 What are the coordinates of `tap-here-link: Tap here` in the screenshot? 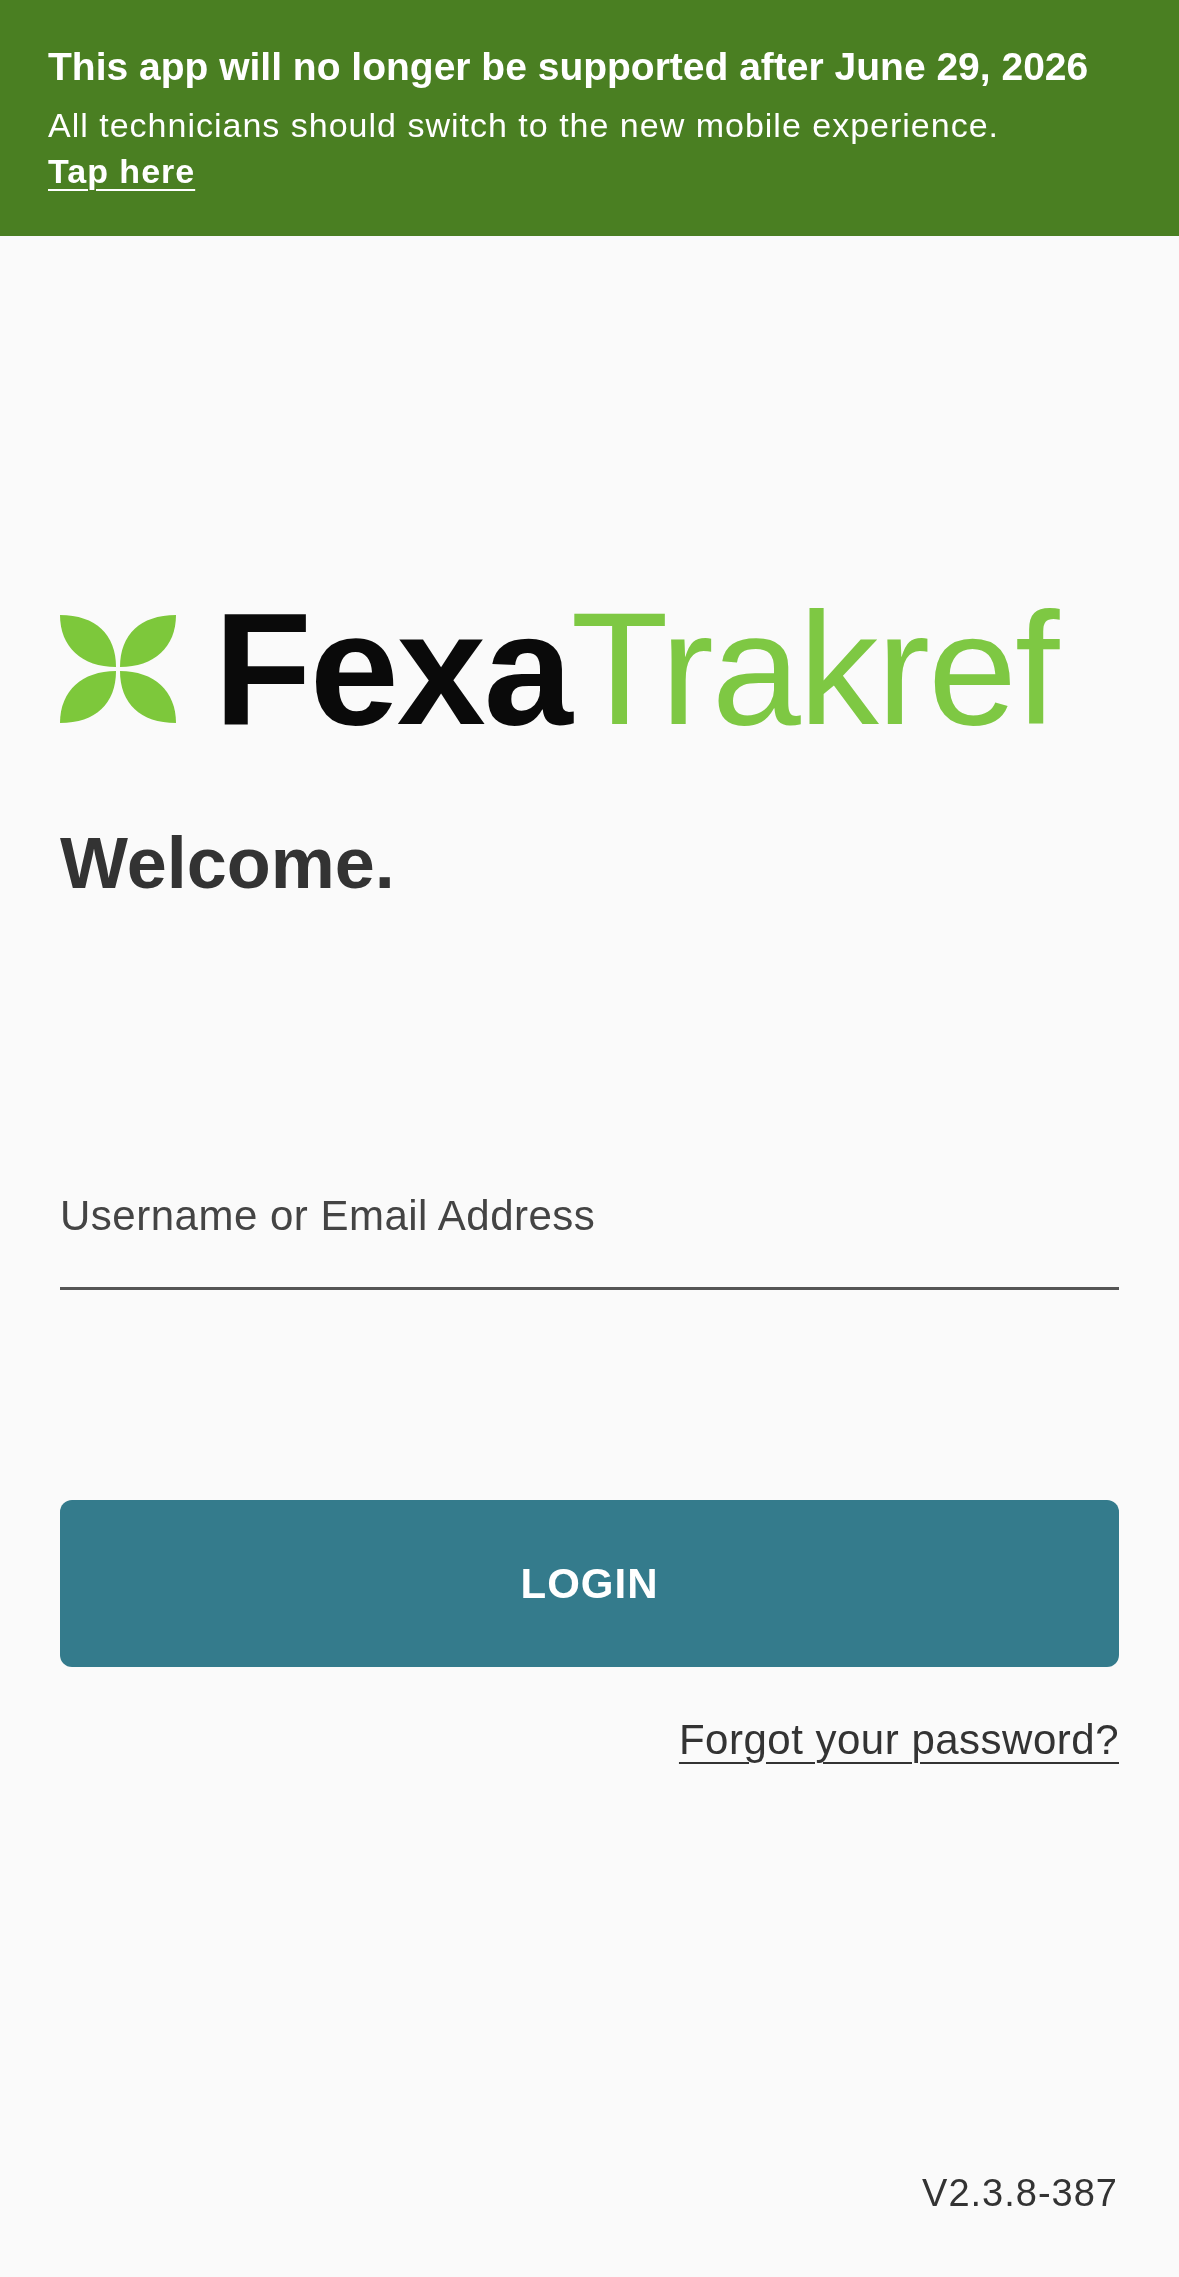 It's located at (122, 171).